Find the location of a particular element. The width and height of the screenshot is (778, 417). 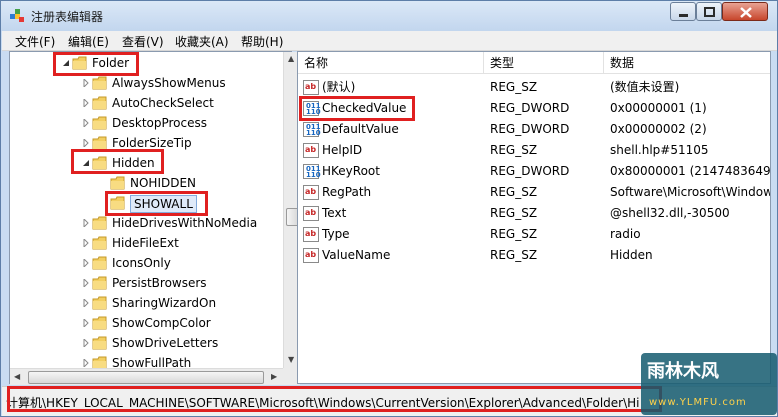

tree-item-label: NOHIDDEN is located at coordinates (163, 183).